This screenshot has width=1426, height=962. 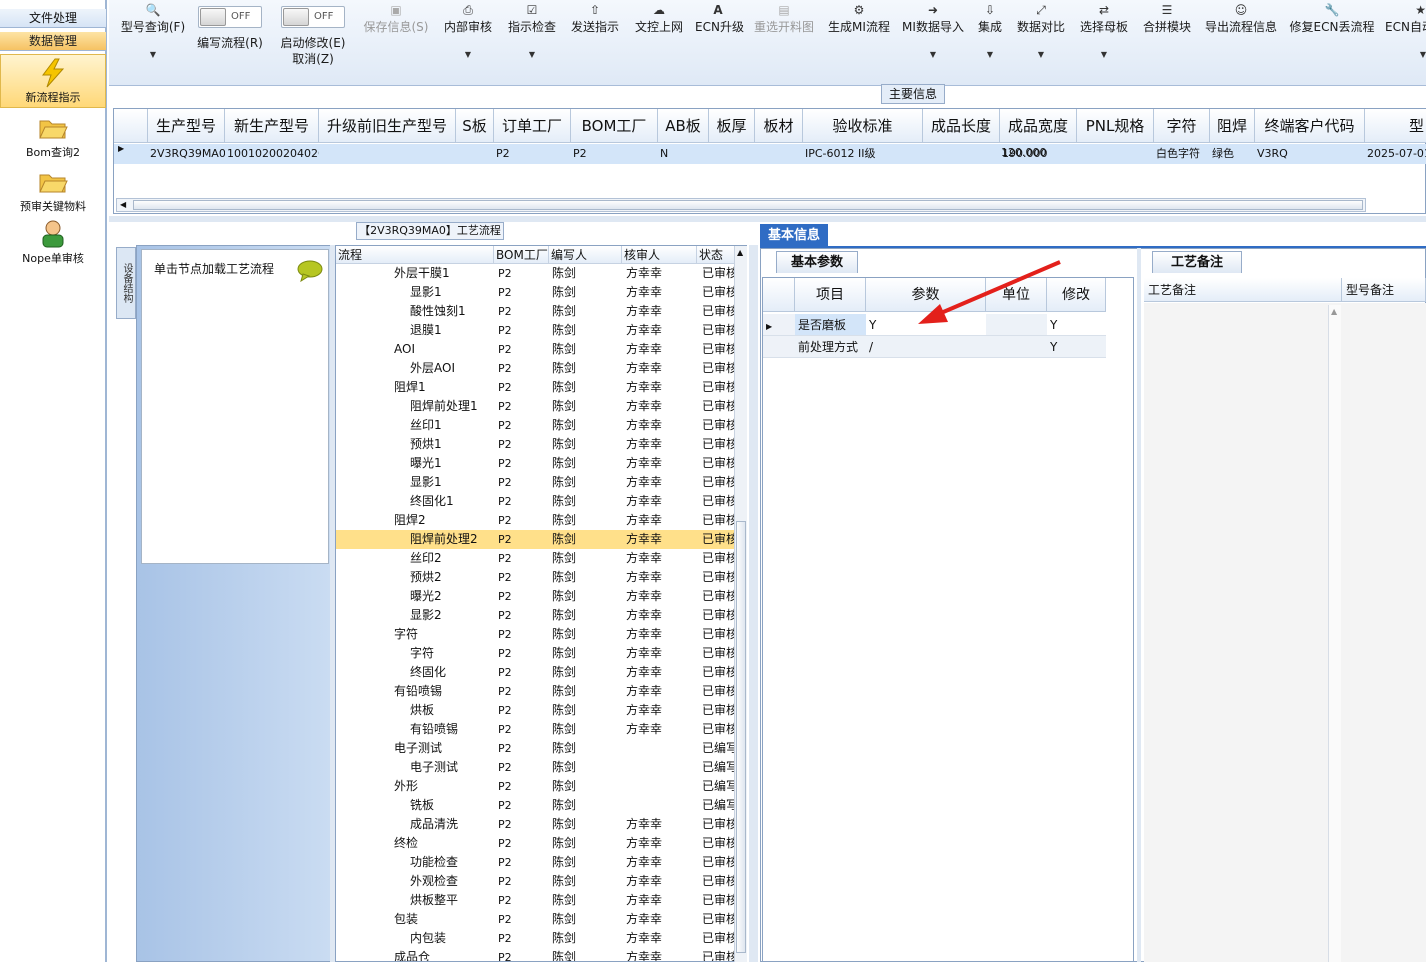 I want to click on nav-item-nope-review: Nope单审核, so click(x=53, y=242).